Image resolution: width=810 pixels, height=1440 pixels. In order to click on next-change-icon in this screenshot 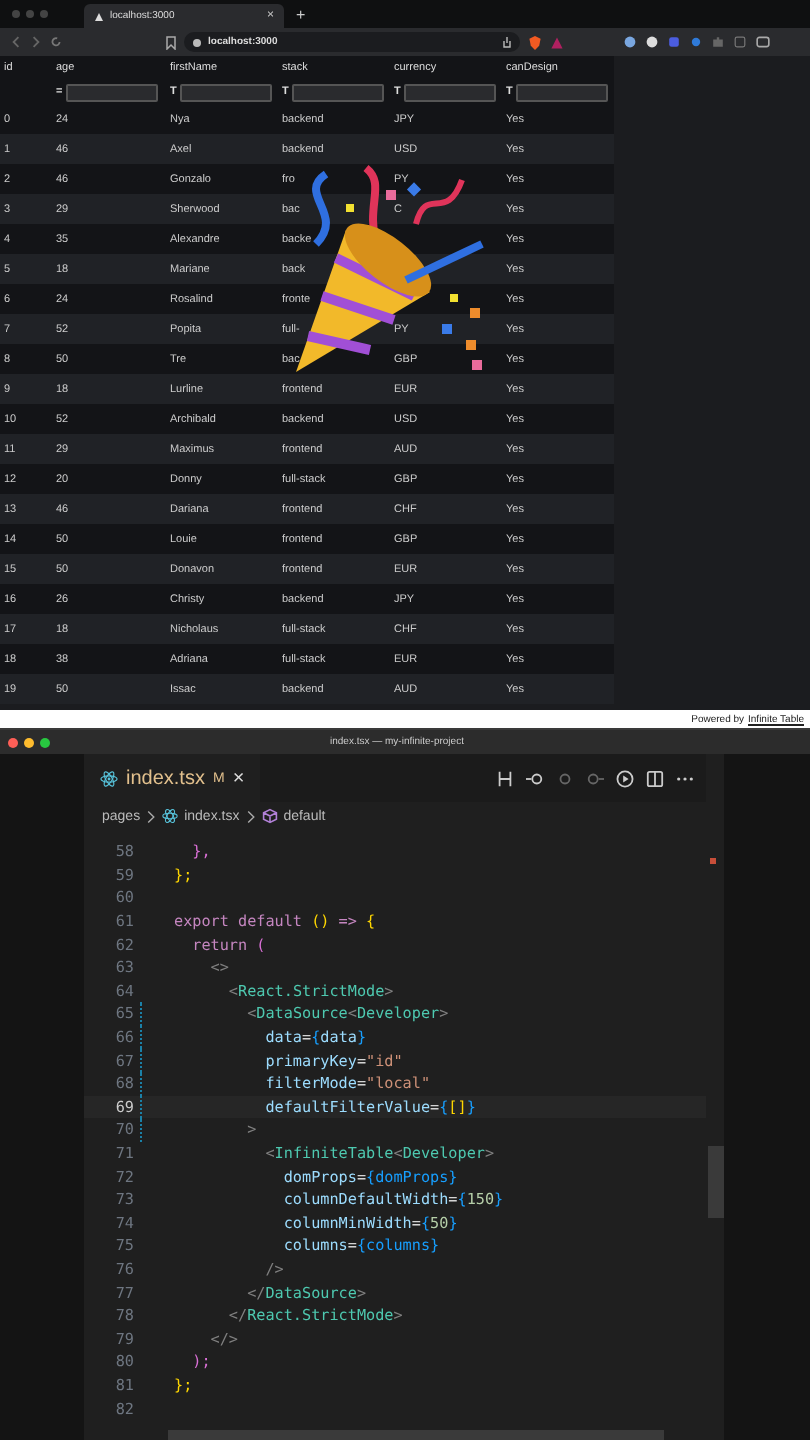, I will do `click(595, 778)`.